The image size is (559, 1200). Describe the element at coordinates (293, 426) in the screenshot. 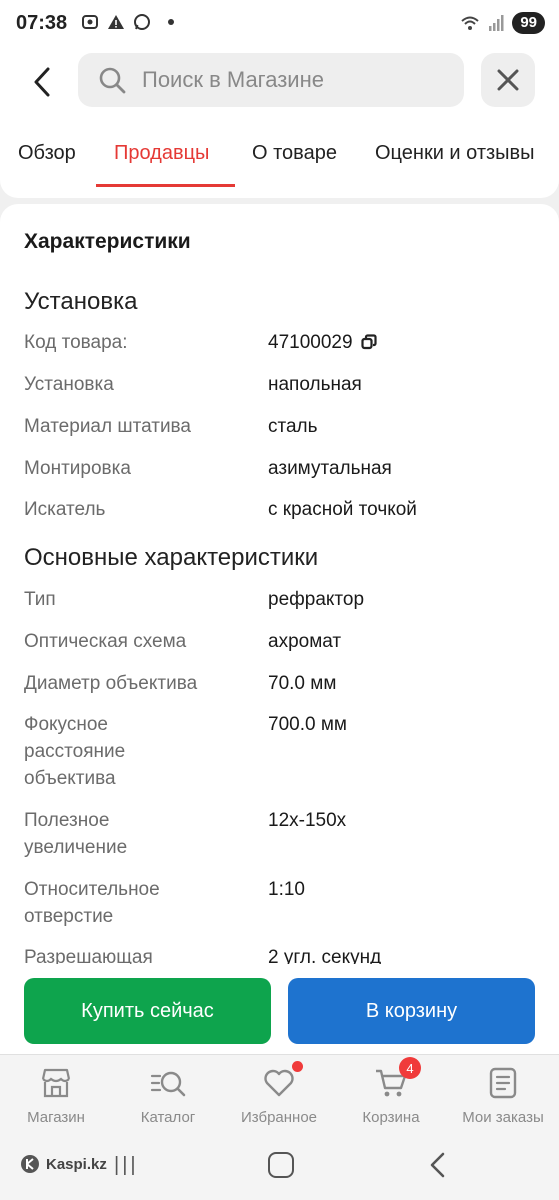

I see `spec-value: сталь` at that location.